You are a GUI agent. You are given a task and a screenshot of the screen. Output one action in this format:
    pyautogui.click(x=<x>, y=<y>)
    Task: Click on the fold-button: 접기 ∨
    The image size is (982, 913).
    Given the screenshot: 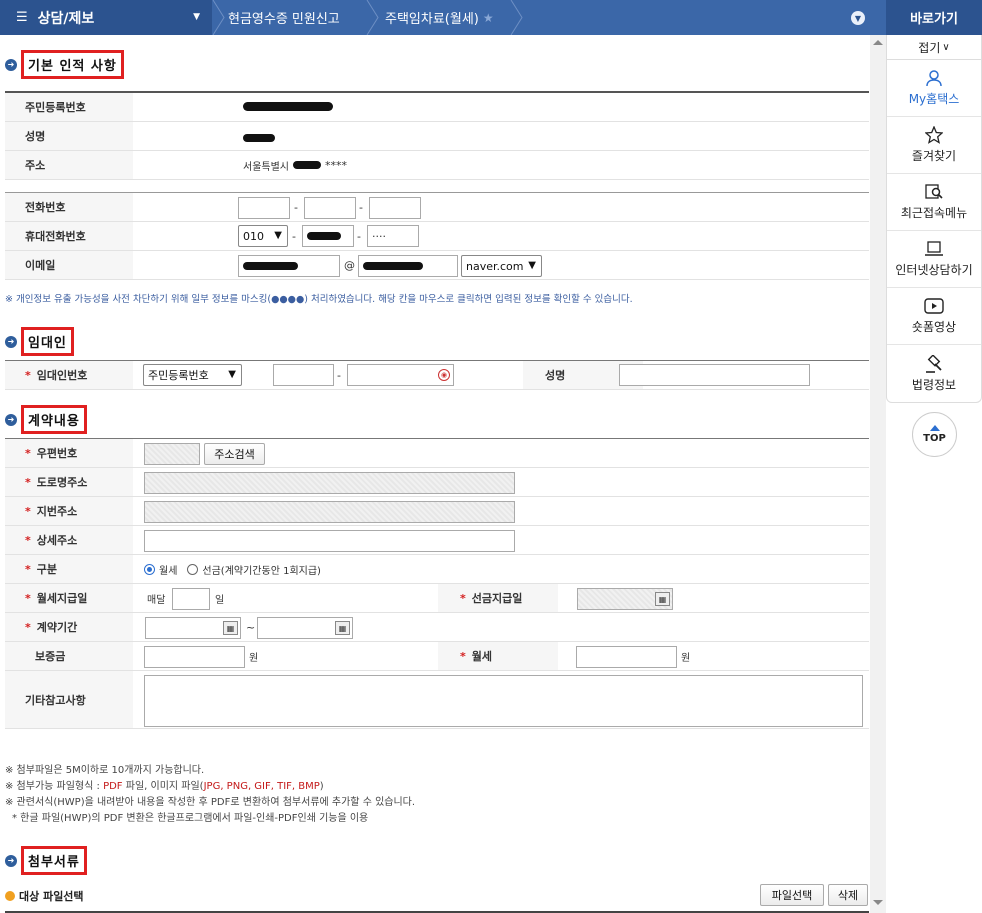 What is the action you would take?
    pyautogui.click(x=934, y=47)
    